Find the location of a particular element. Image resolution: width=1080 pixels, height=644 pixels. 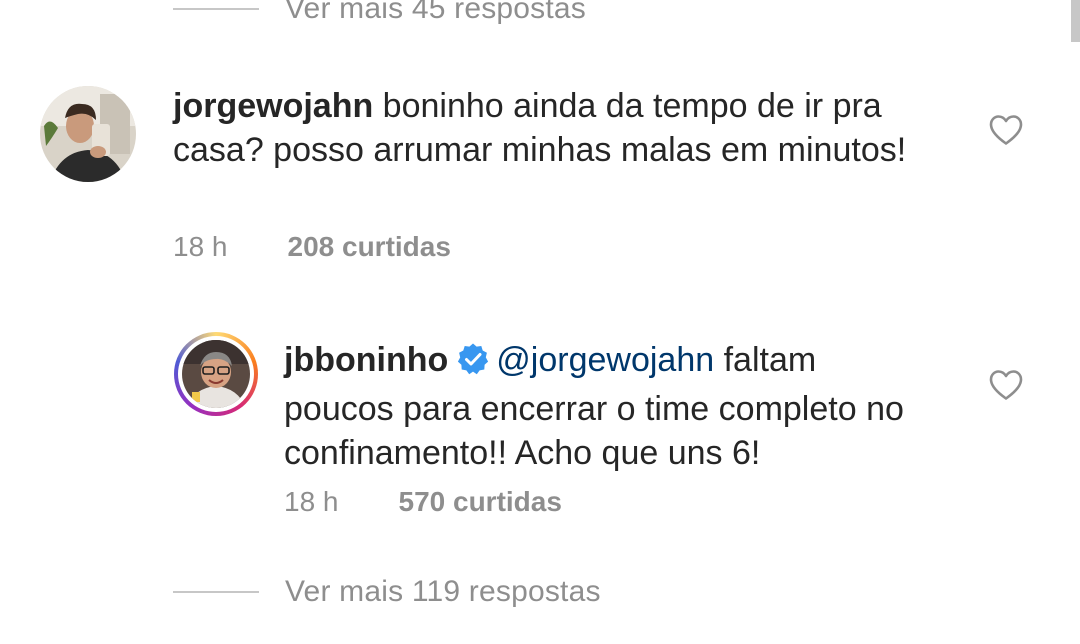

scrollbar is located at coordinates (1075, 21).